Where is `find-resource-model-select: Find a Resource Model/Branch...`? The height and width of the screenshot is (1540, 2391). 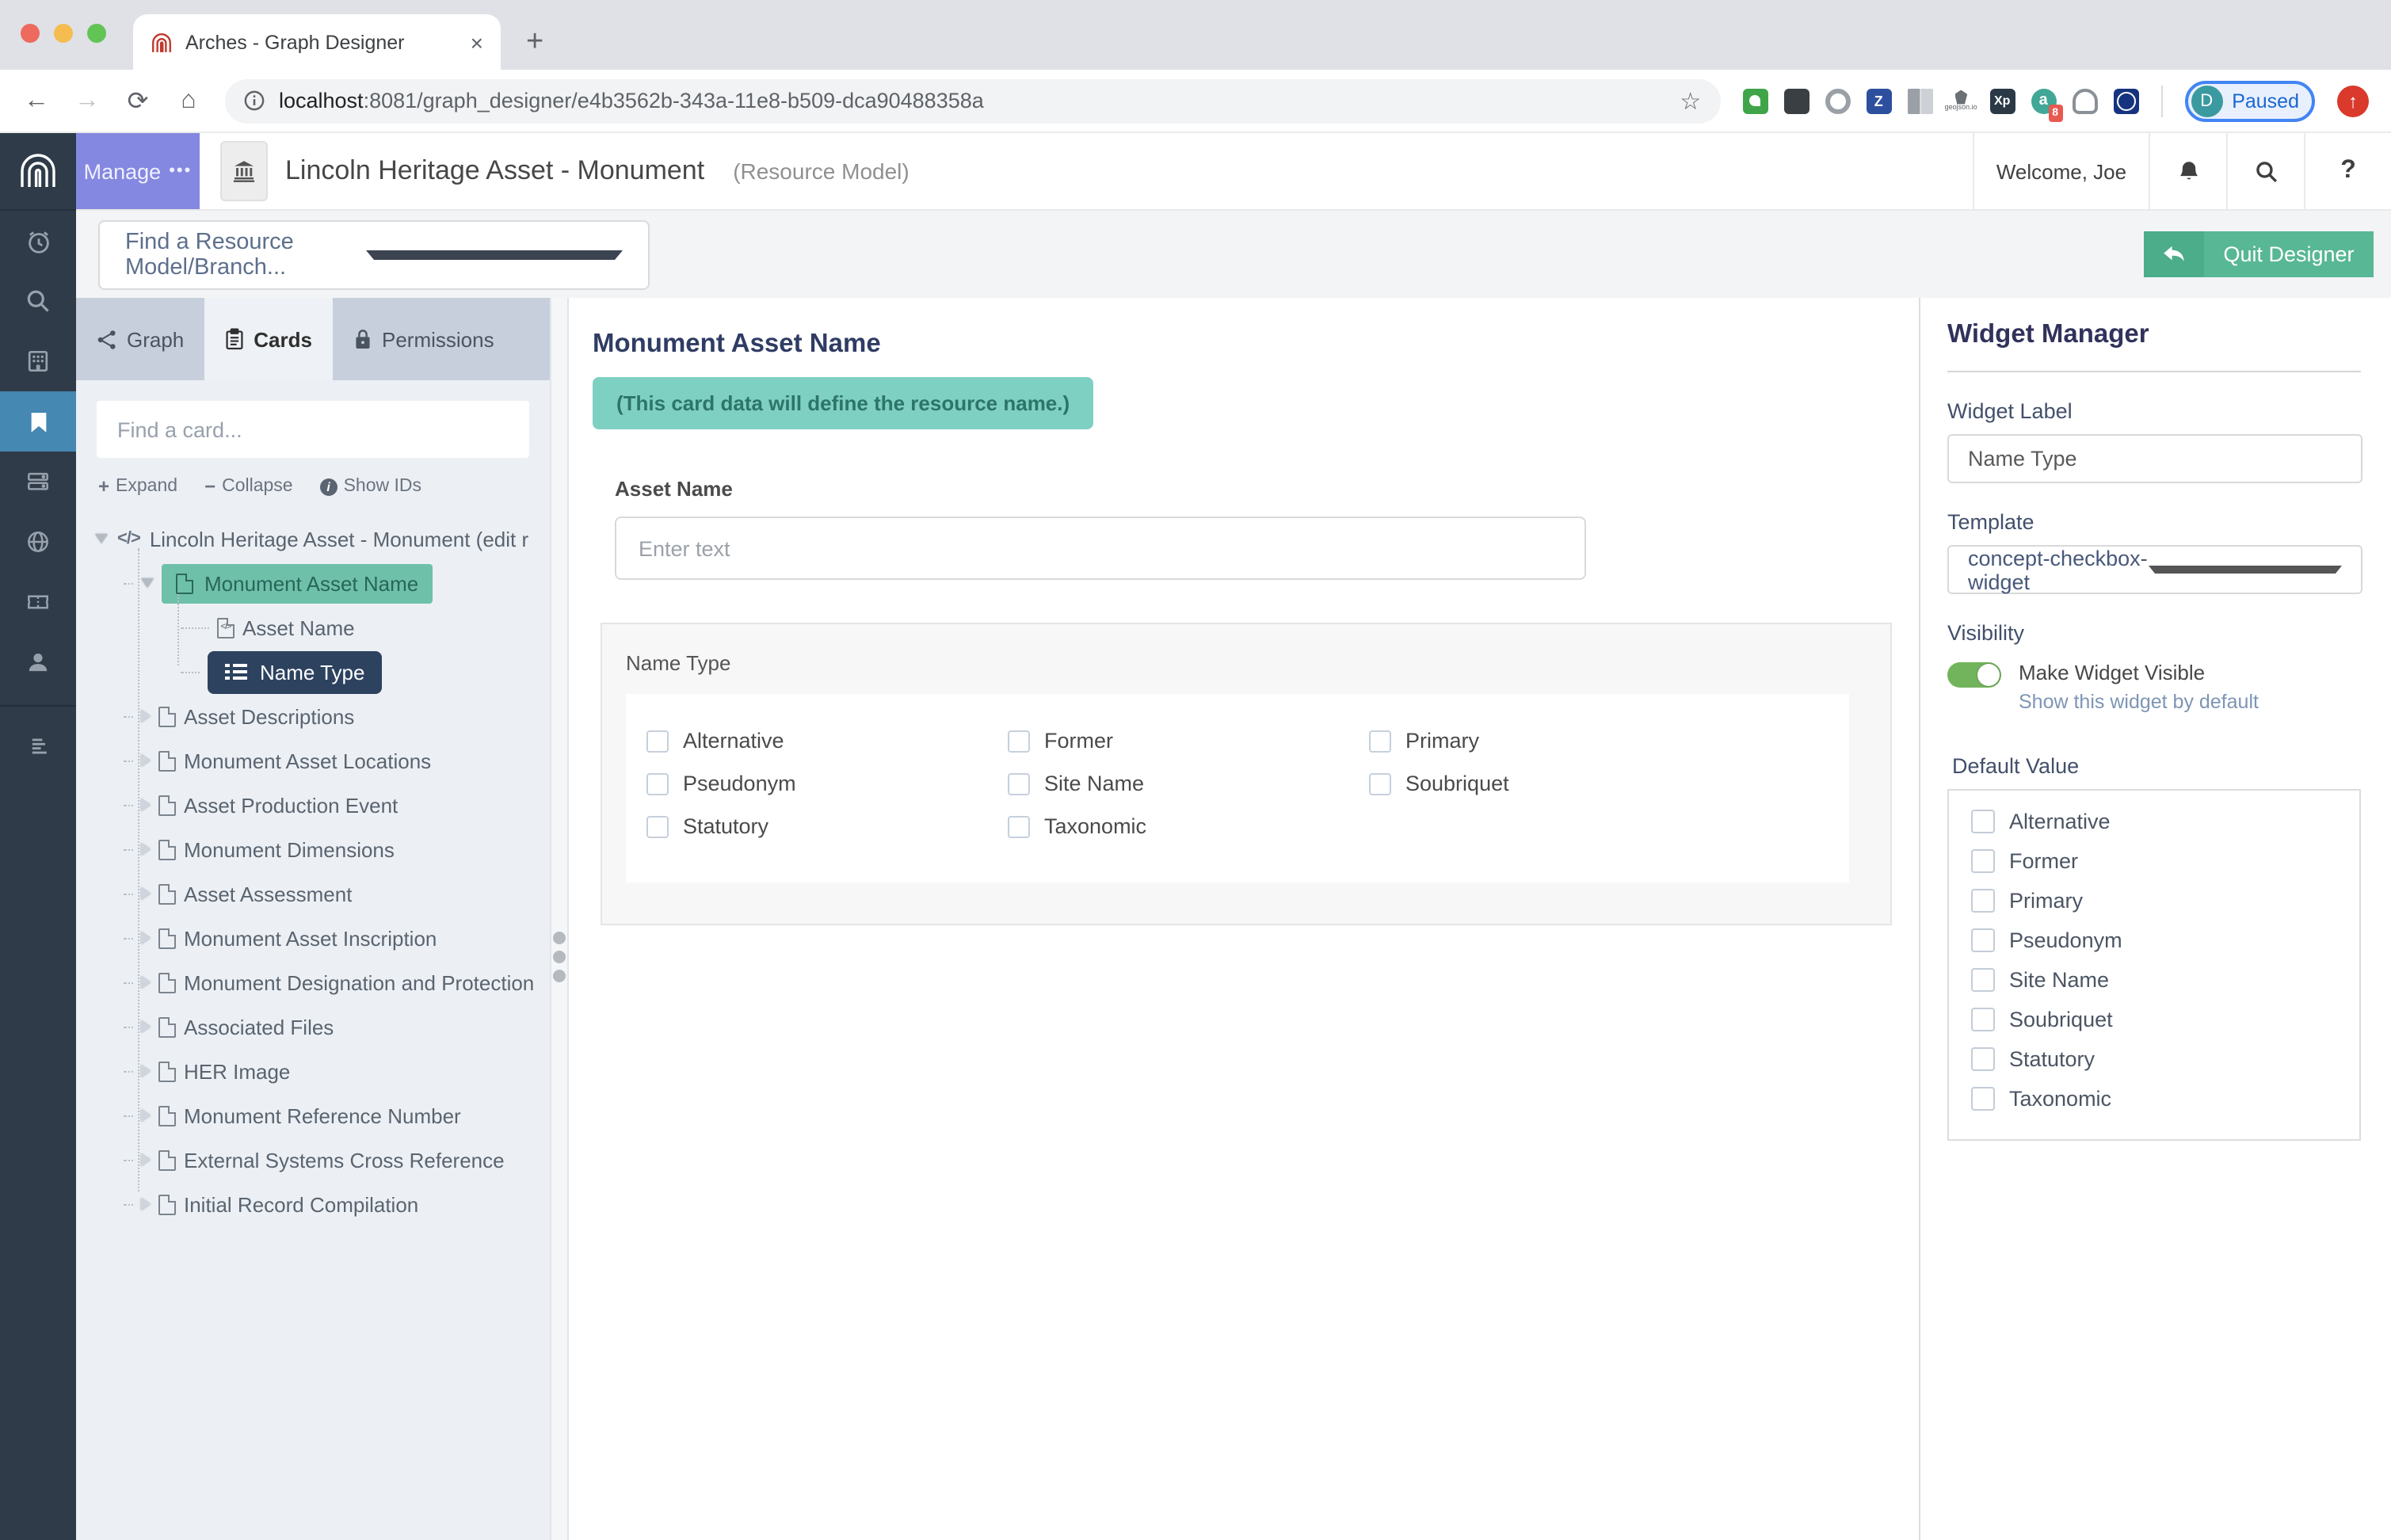 find-resource-model-select: Find a Resource Model/Branch... is located at coordinates (374, 254).